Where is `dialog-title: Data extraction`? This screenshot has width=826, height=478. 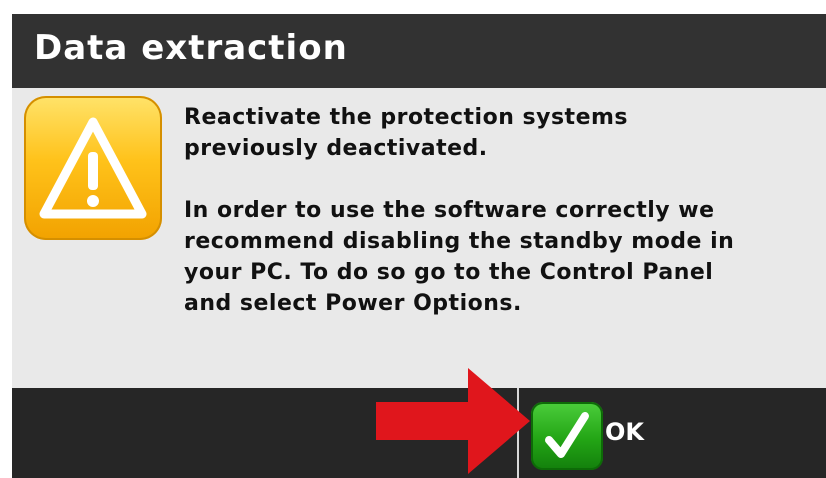 dialog-title: Data extraction is located at coordinates (191, 48).